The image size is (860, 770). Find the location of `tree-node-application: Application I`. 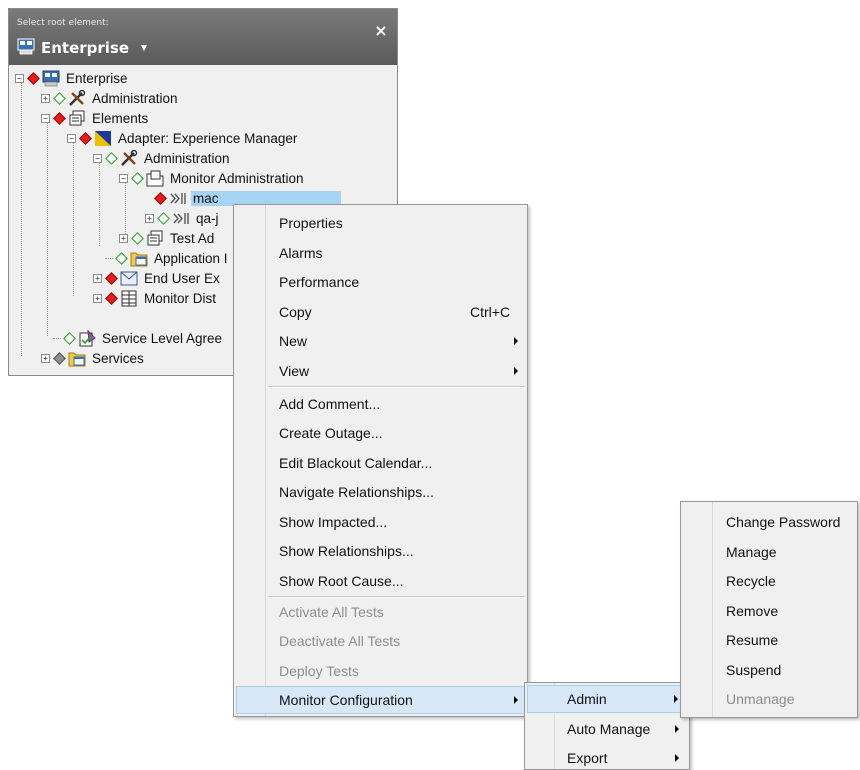

tree-node-application: Application I is located at coordinates (167, 258).